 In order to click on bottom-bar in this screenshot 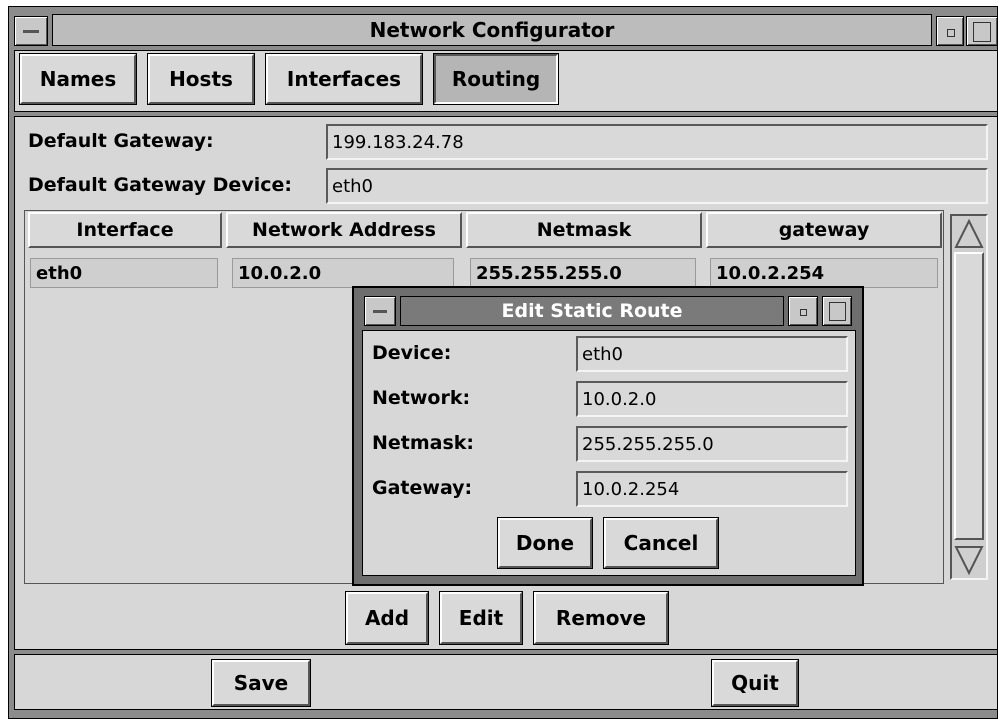, I will do `click(506, 682)`.